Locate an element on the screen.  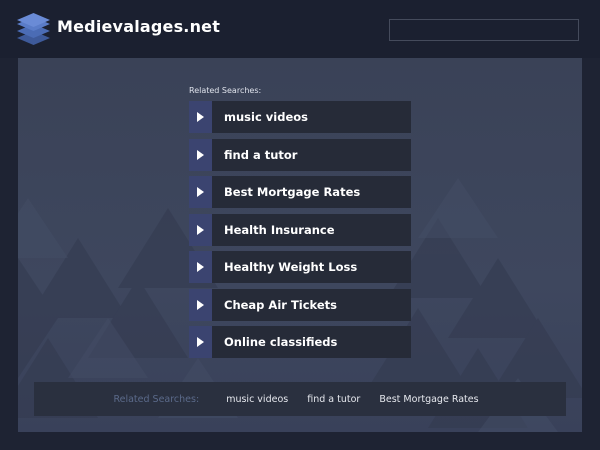
site-title: Medievalages.net is located at coordinates (138, 26).